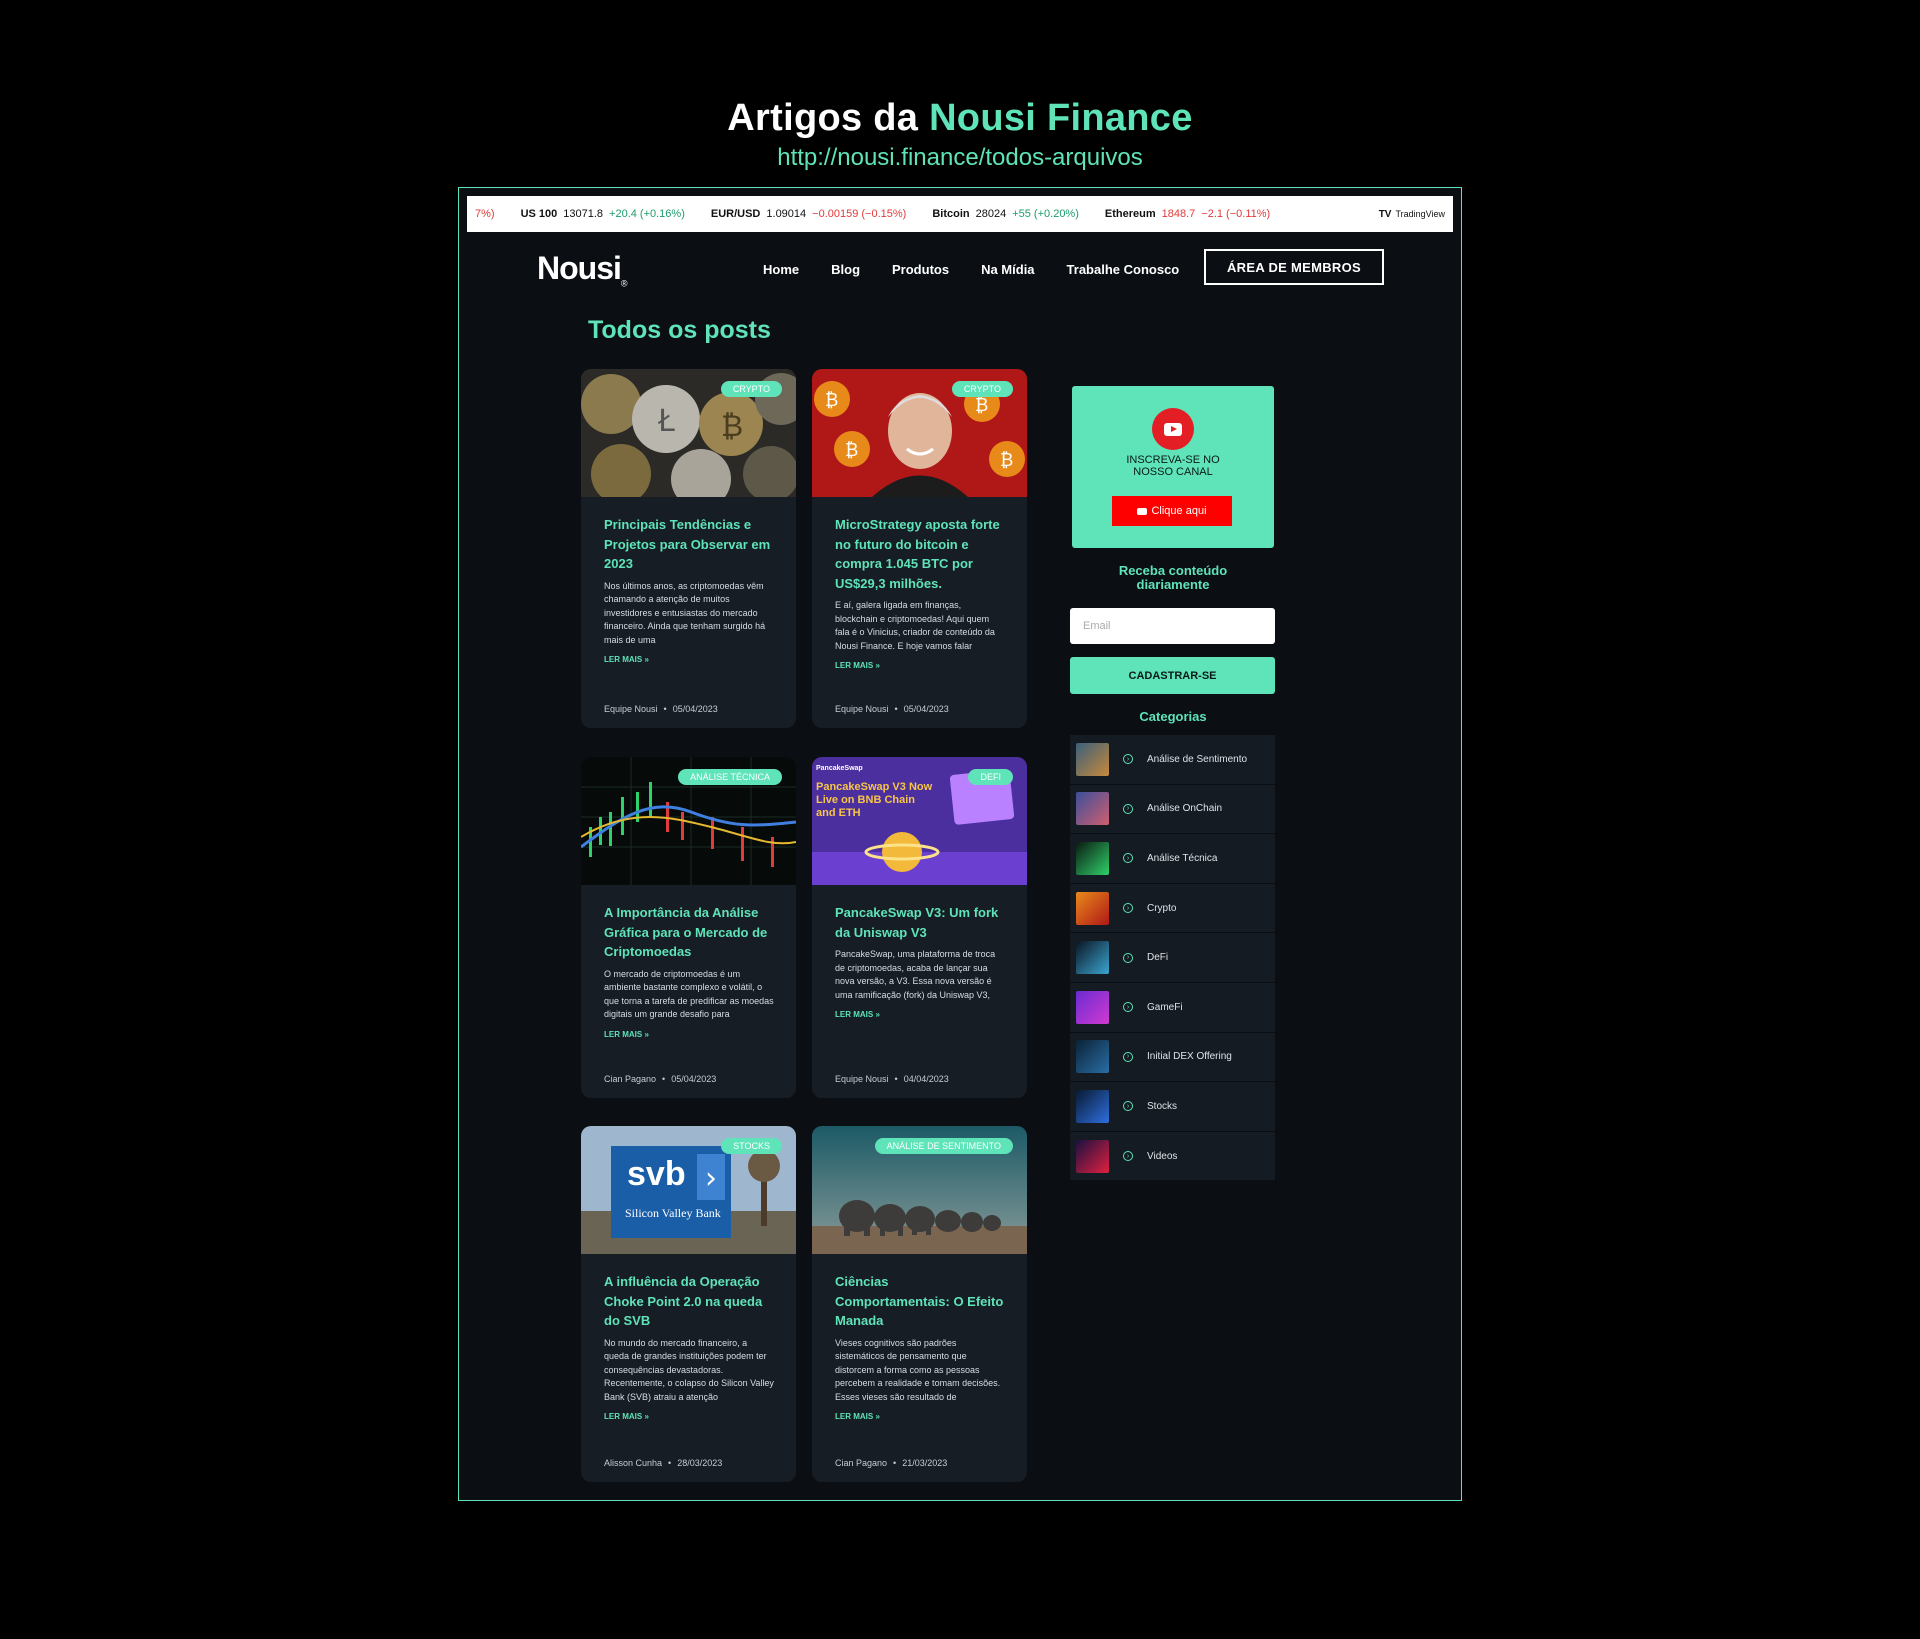  I want to click on post-author: Alisson Cunha, so click(633, 1463).